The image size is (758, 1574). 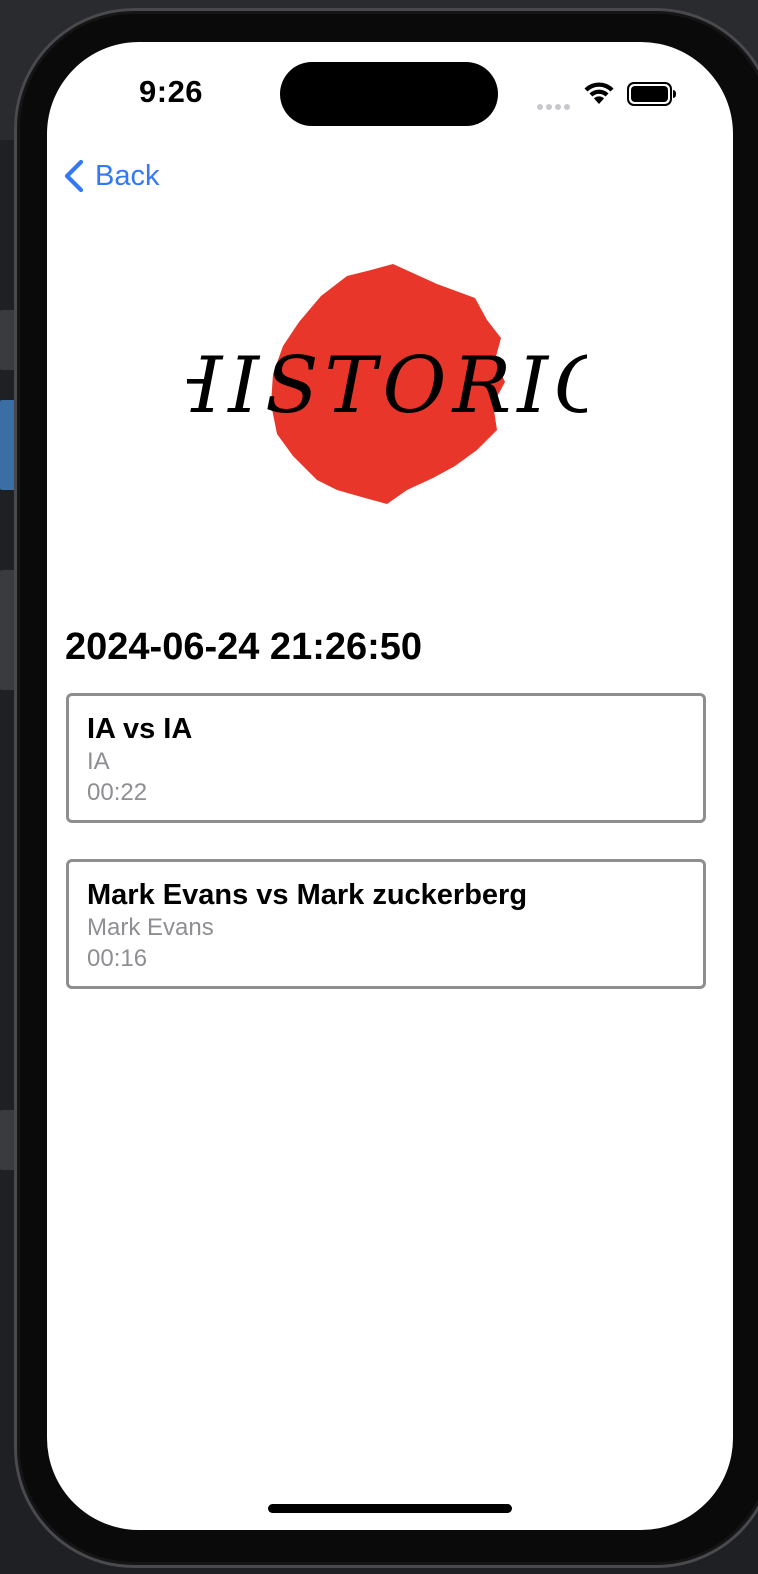 I want to click on game-winner: Mark Evans, so click(x=150, y=927).